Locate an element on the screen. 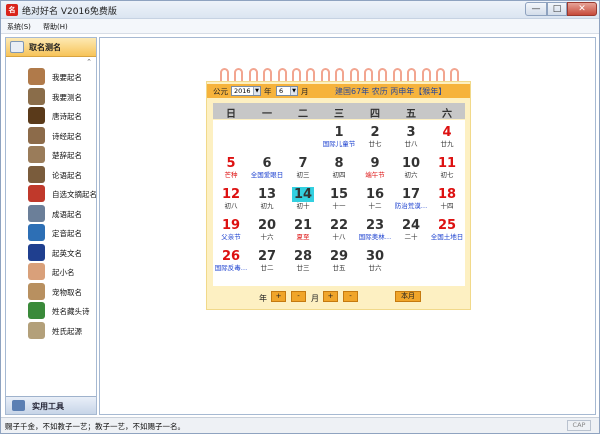 The width and height of the screenshot is (600, 434). sidebar-item: 自选文摘起名 is located at coordinates (51, 194).